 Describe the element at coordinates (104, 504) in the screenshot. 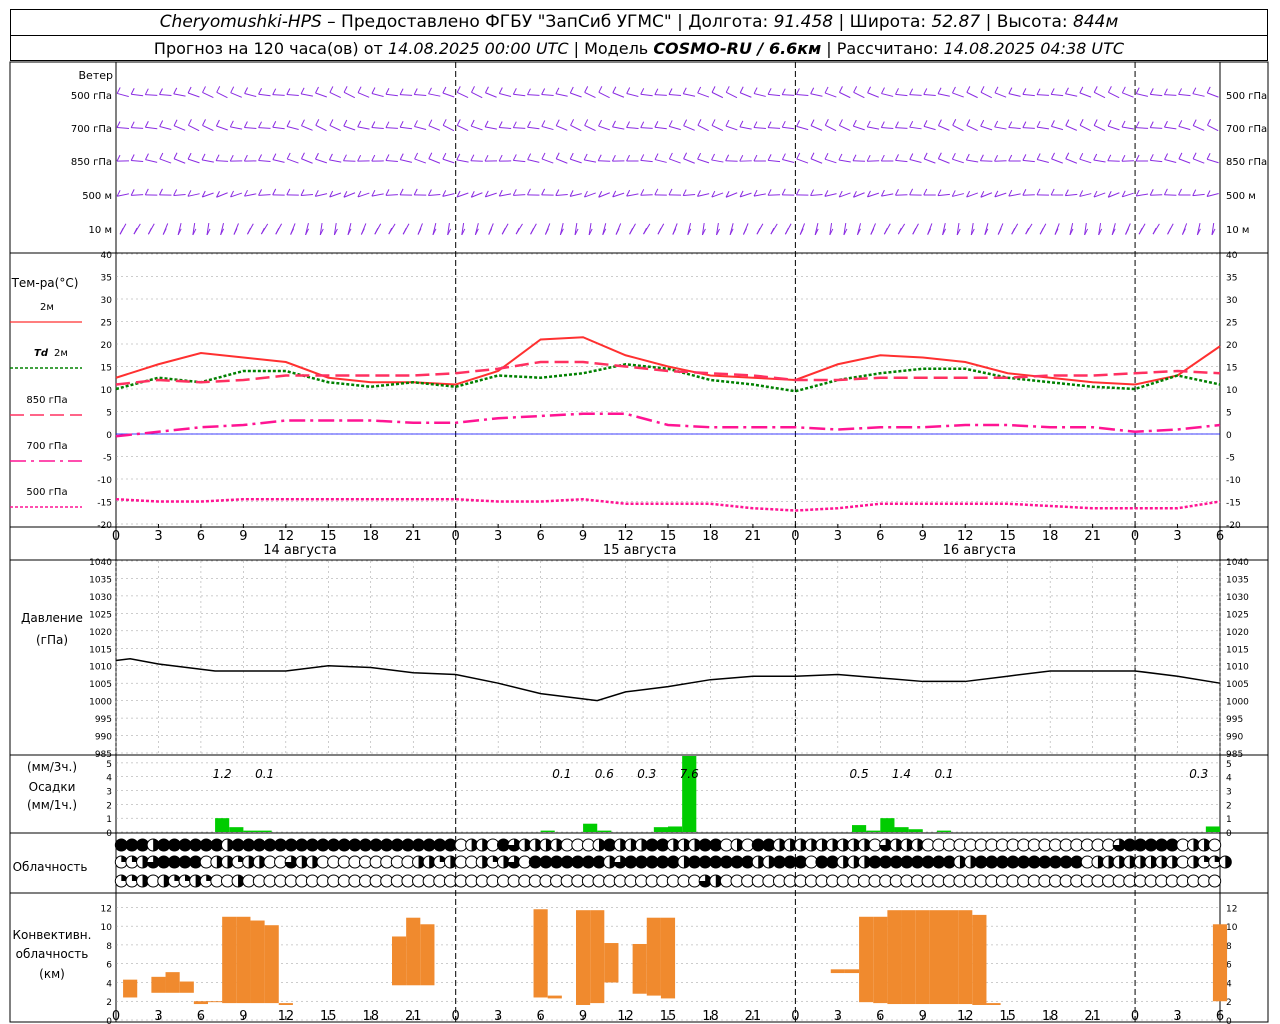

I see `temp-tick-left: -15` at that location.